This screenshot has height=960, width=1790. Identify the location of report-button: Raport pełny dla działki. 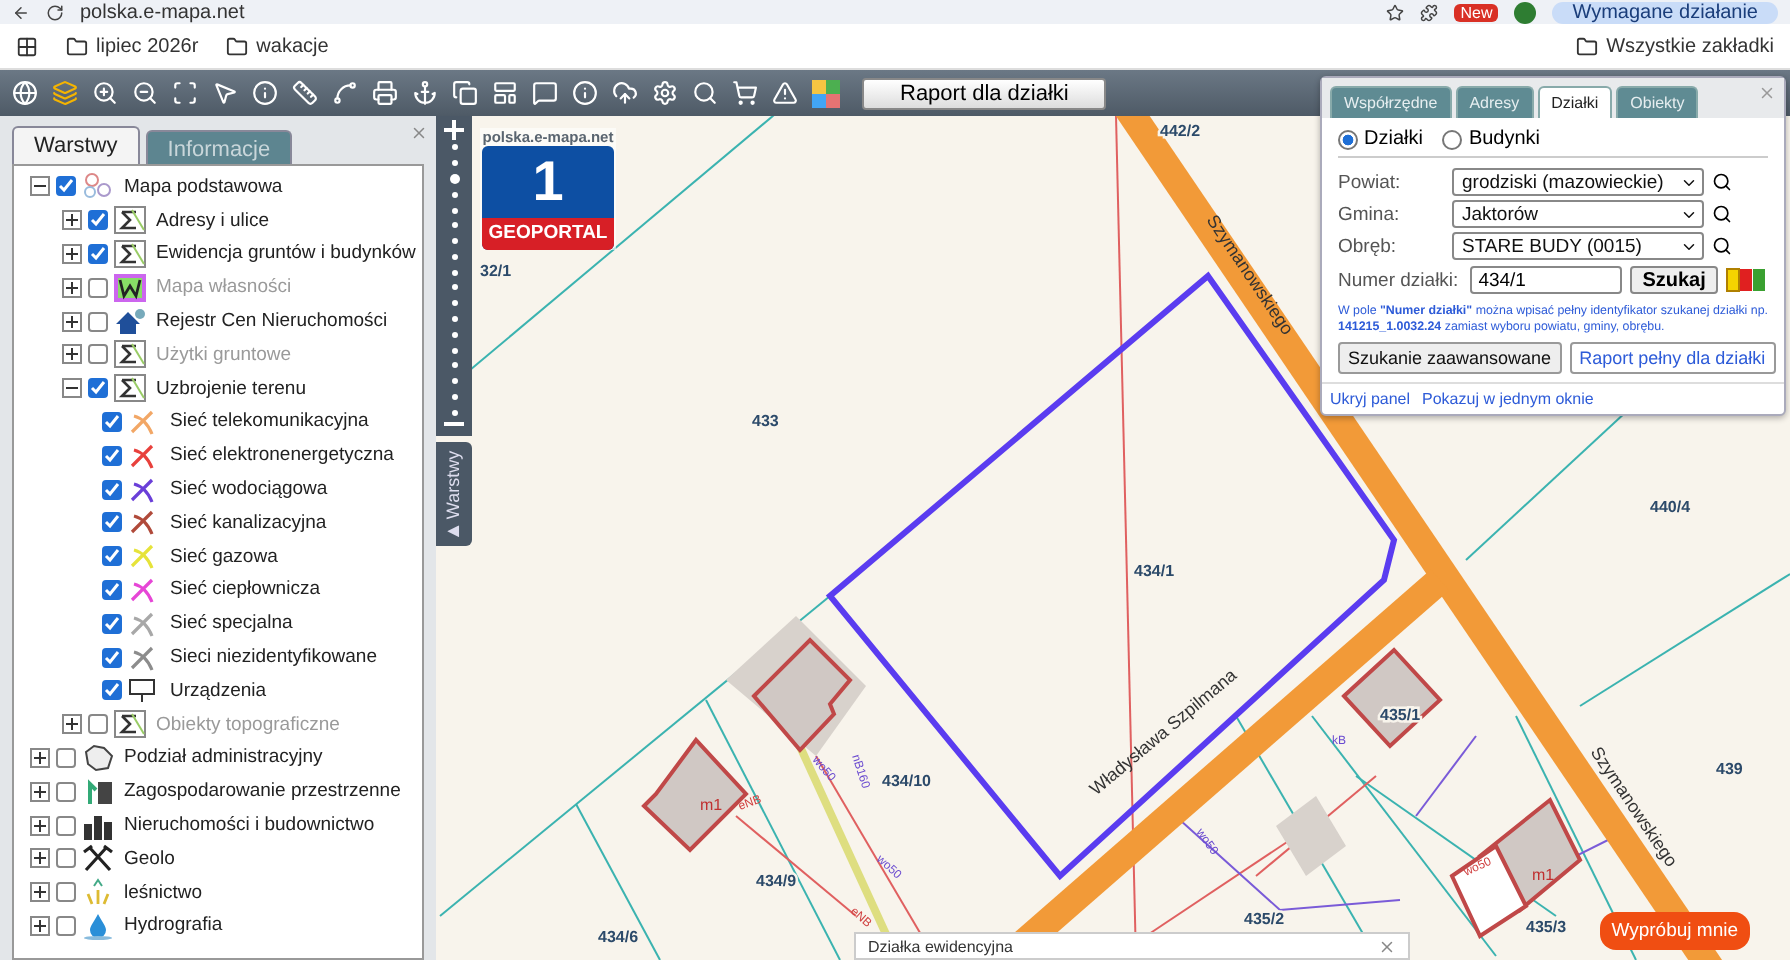
(1672, 358).